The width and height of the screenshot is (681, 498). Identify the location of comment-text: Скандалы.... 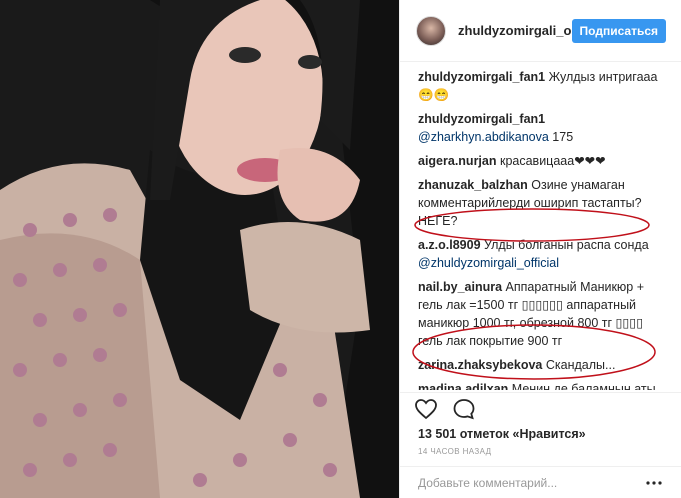
(580, 365).